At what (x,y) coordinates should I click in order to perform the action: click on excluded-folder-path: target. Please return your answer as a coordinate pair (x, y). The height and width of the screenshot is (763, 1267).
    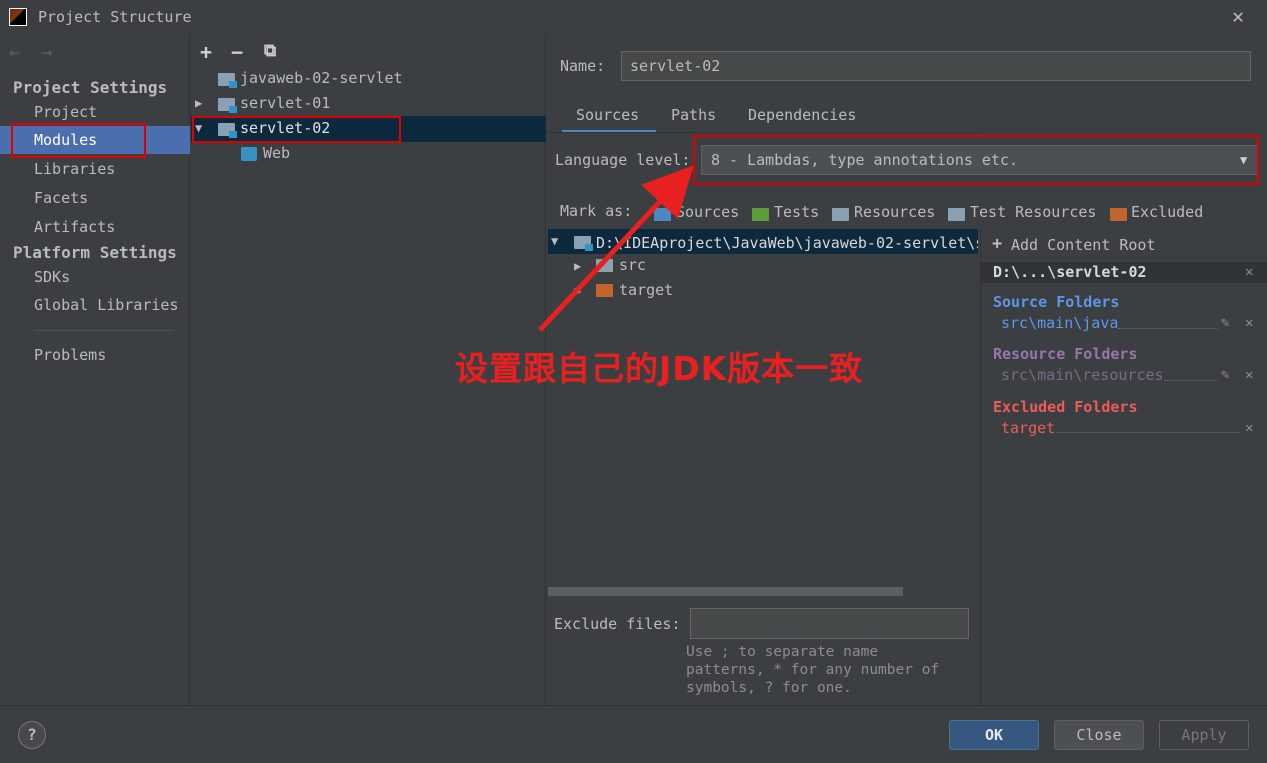
    Looking at the image, I should click on (1028, 428).